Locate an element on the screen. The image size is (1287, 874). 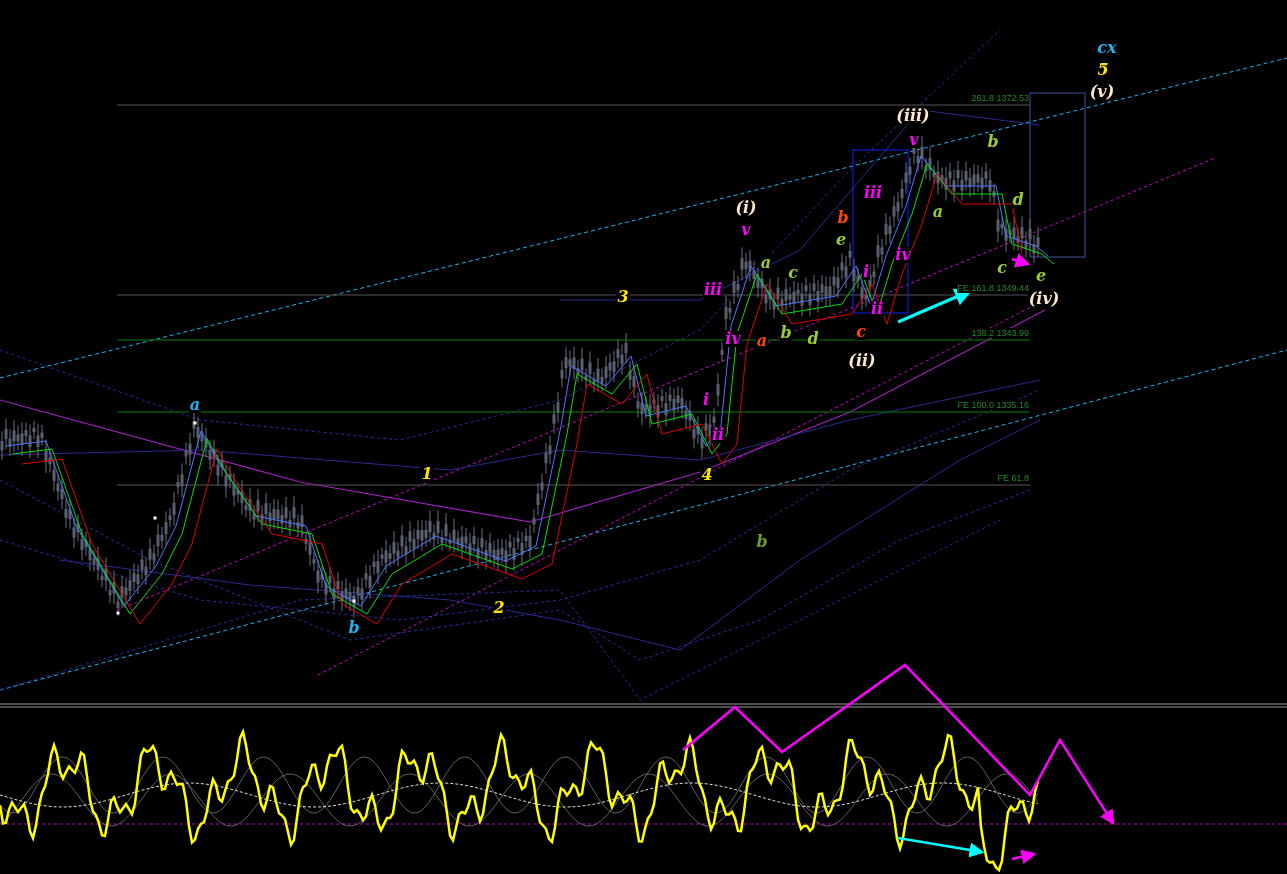
wave-label: a is located at coordinates (766, 263).